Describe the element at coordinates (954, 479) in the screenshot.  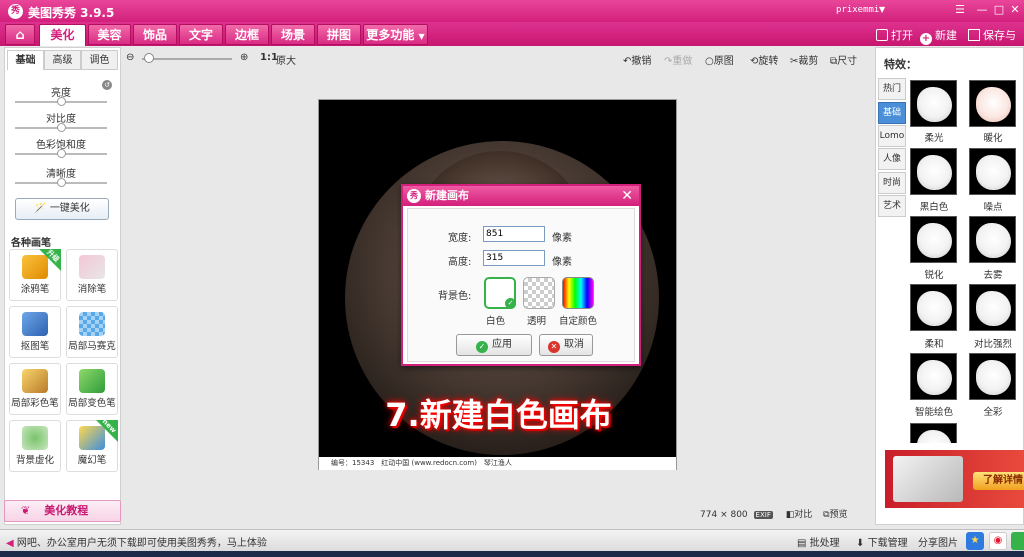
I see `ad-banner: 了解详情` at that location.